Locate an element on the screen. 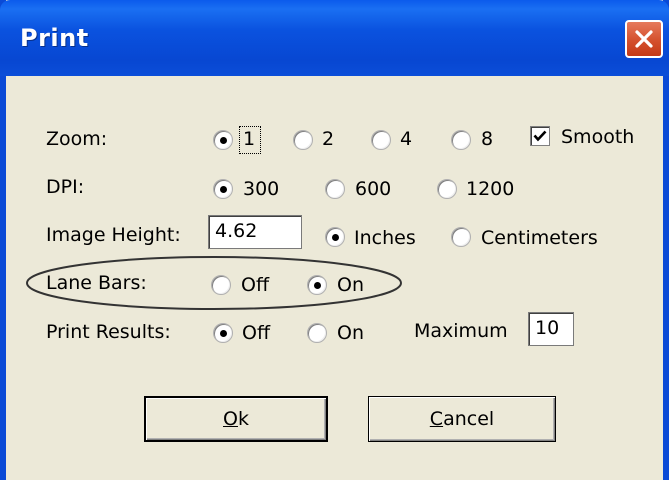  smooth-checkbox is located at coordinates (540, 136).